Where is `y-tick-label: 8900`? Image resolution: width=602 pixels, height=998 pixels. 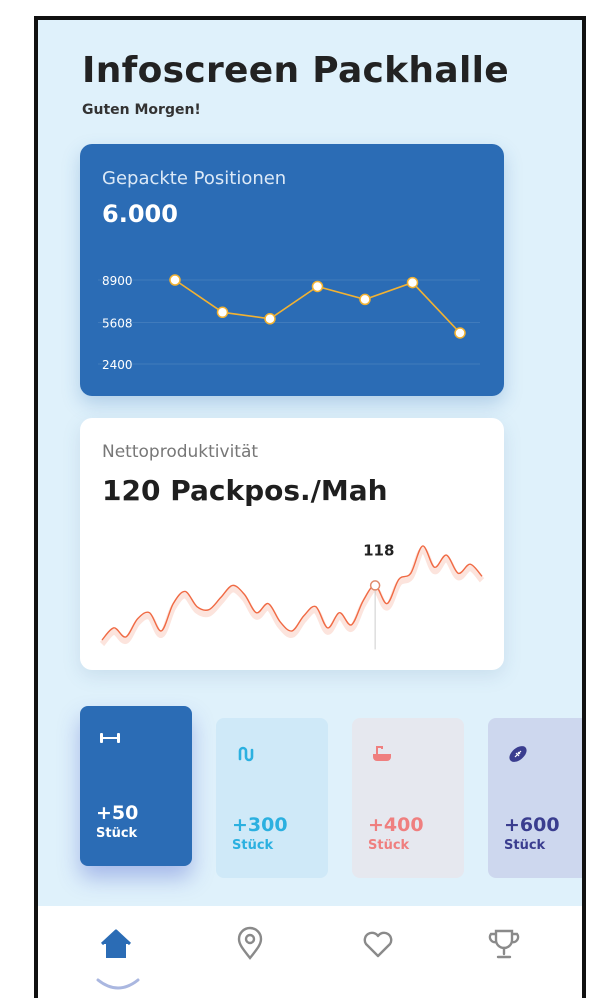
y-tick-label: 8900 is located at coordinates (117, 281).